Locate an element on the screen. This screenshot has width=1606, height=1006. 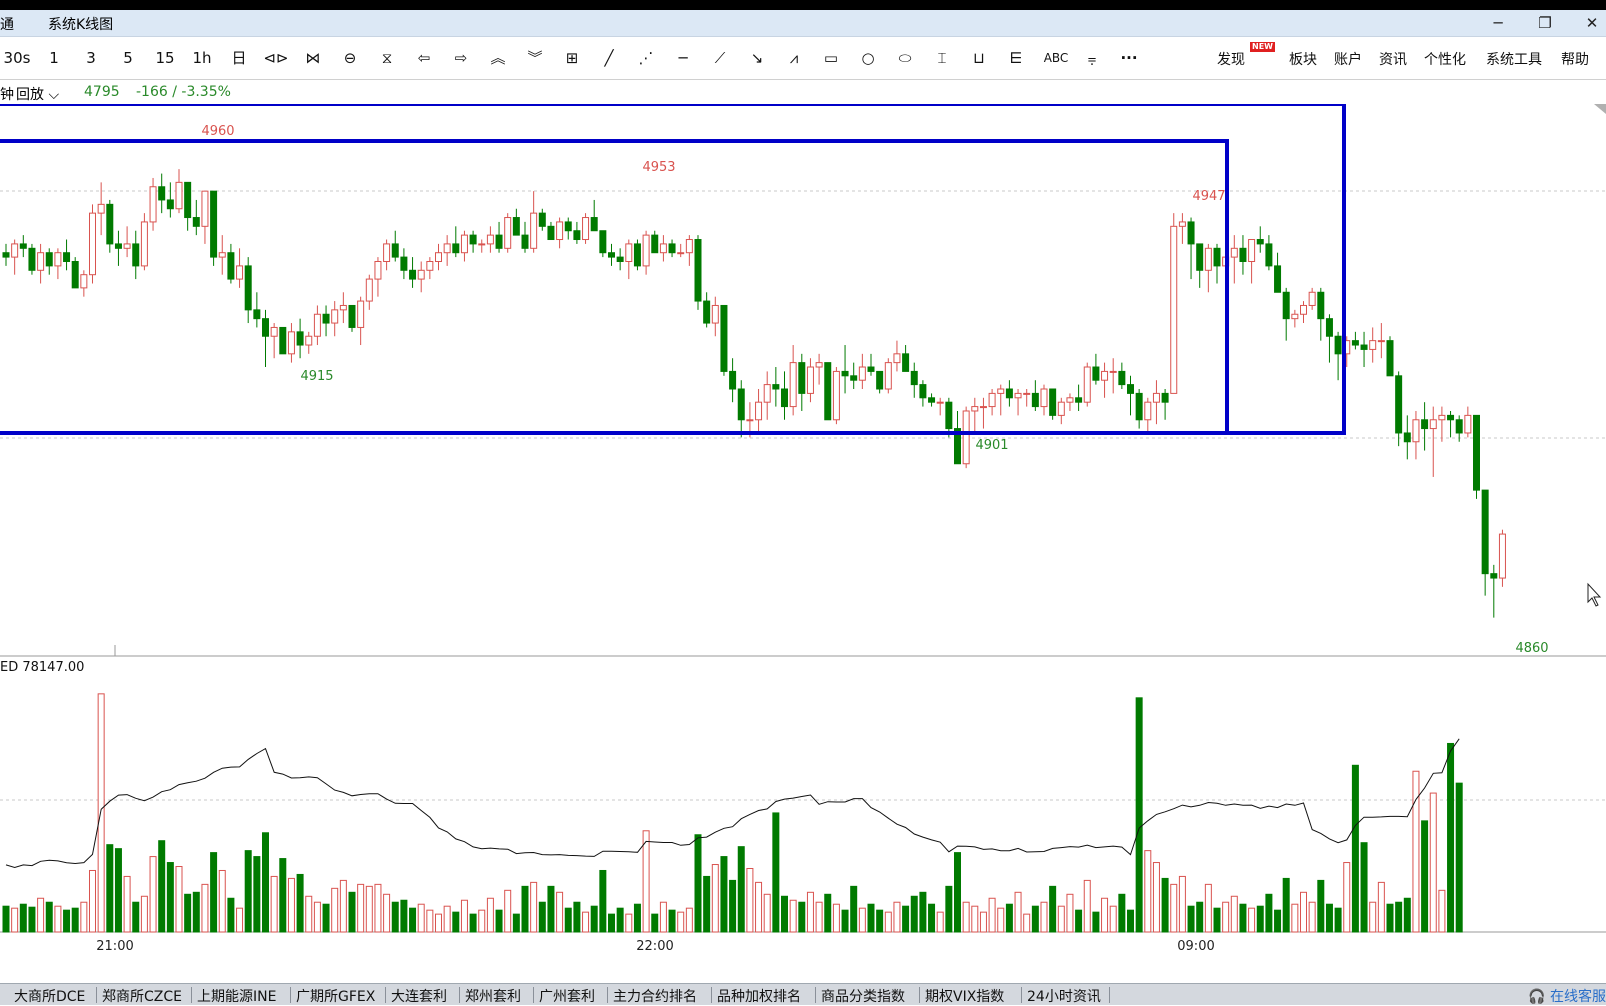
tab-czce: 郑商所CZCE is located at coordinates (142, 996).